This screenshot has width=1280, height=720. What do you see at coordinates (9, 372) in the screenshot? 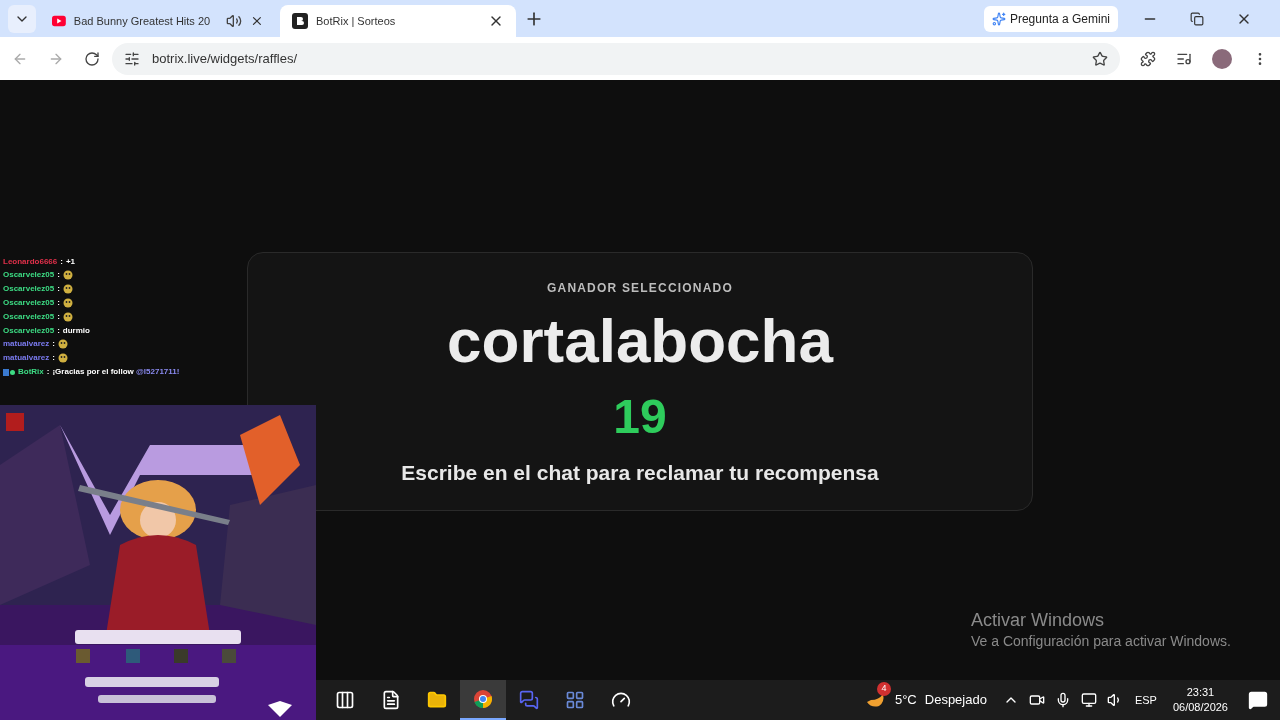
I see `badge-icon` at bounding box center [9, 372].